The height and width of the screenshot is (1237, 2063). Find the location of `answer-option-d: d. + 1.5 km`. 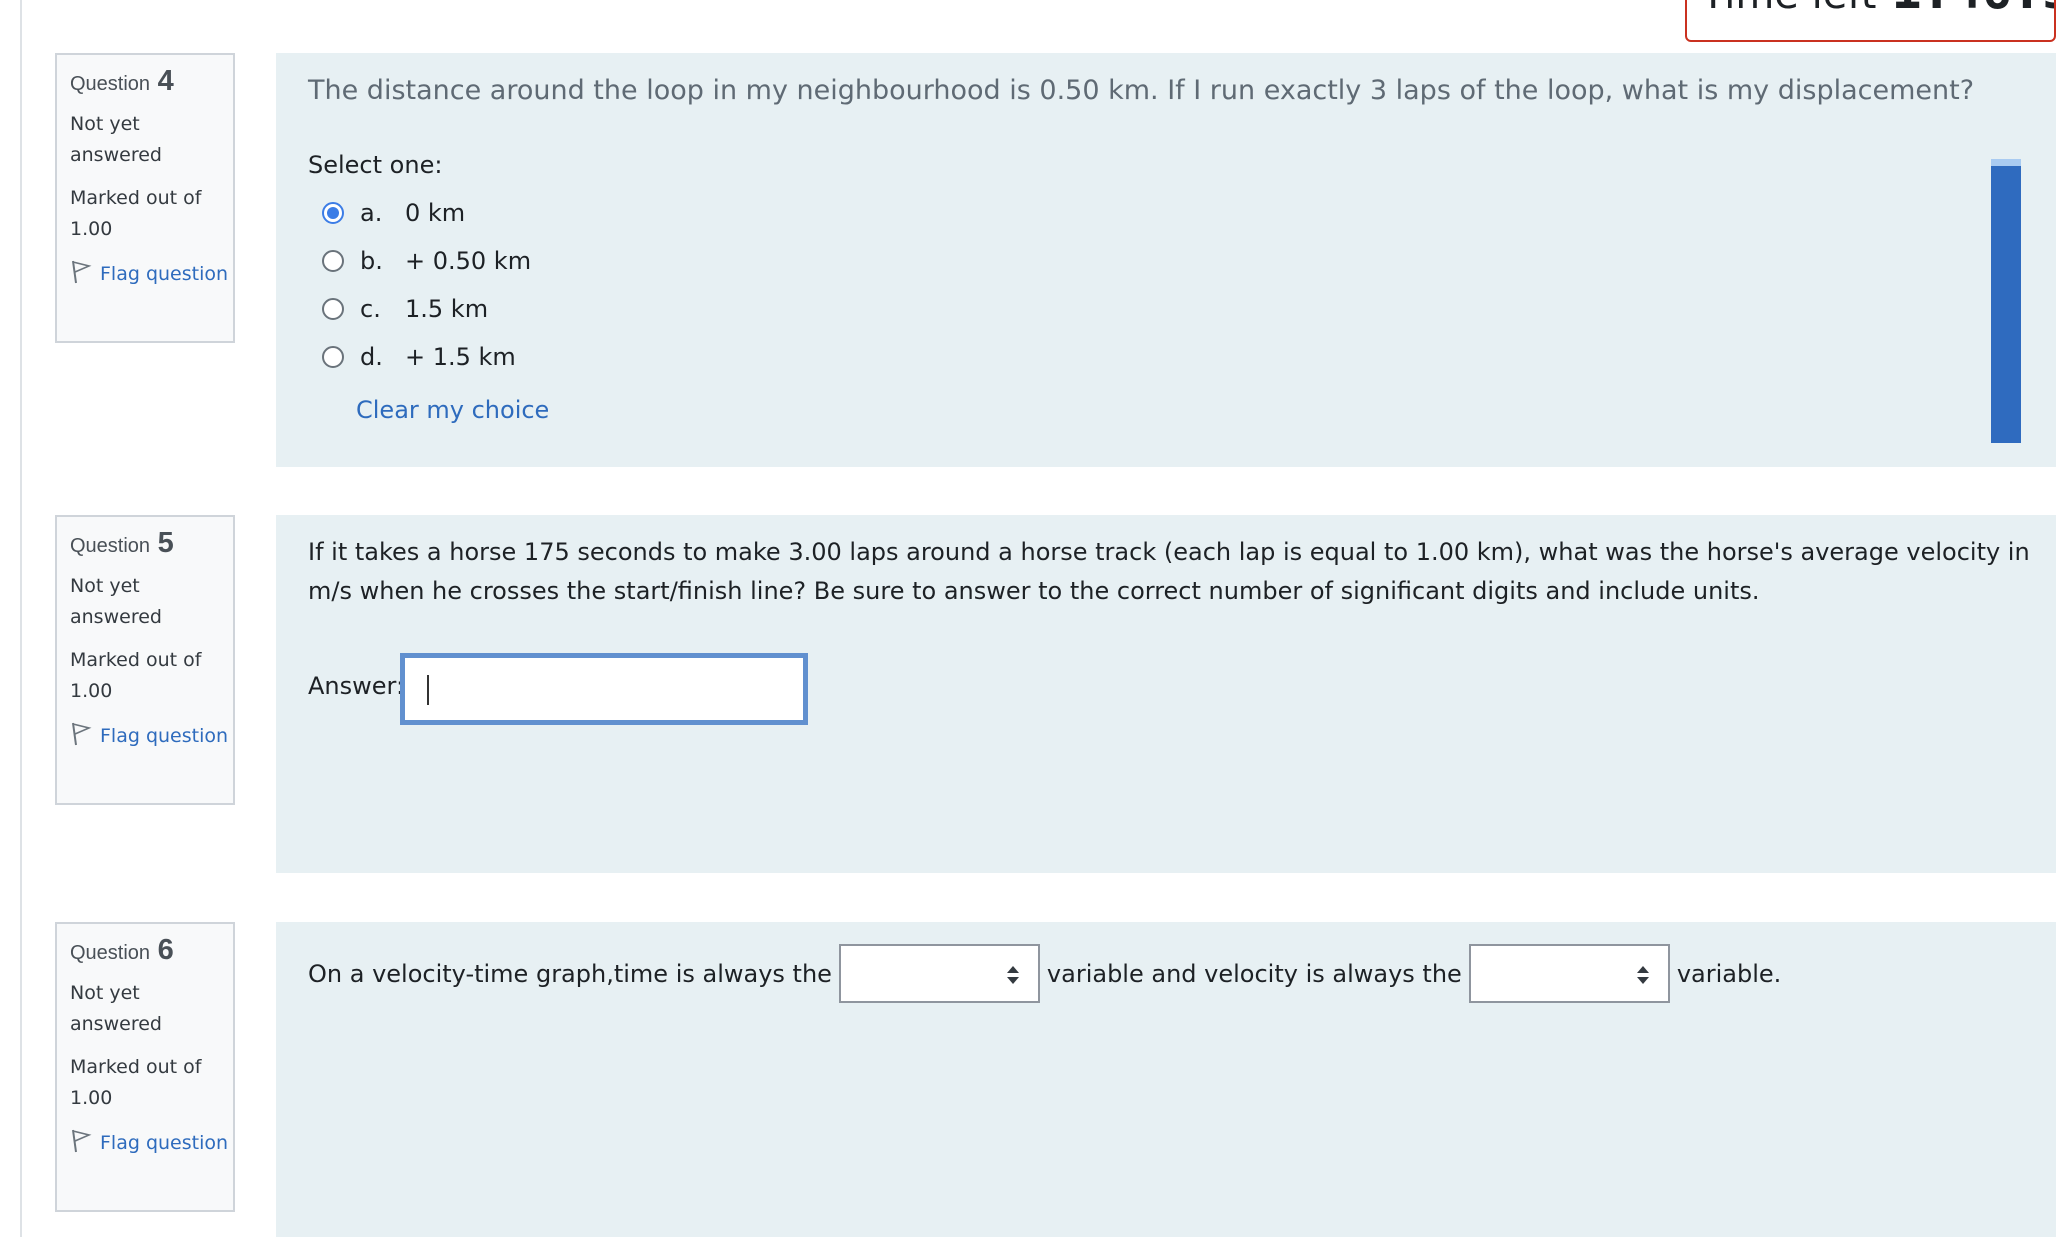

answer-option-d: d. + 1.5 km is located at coordinates (412, 357).